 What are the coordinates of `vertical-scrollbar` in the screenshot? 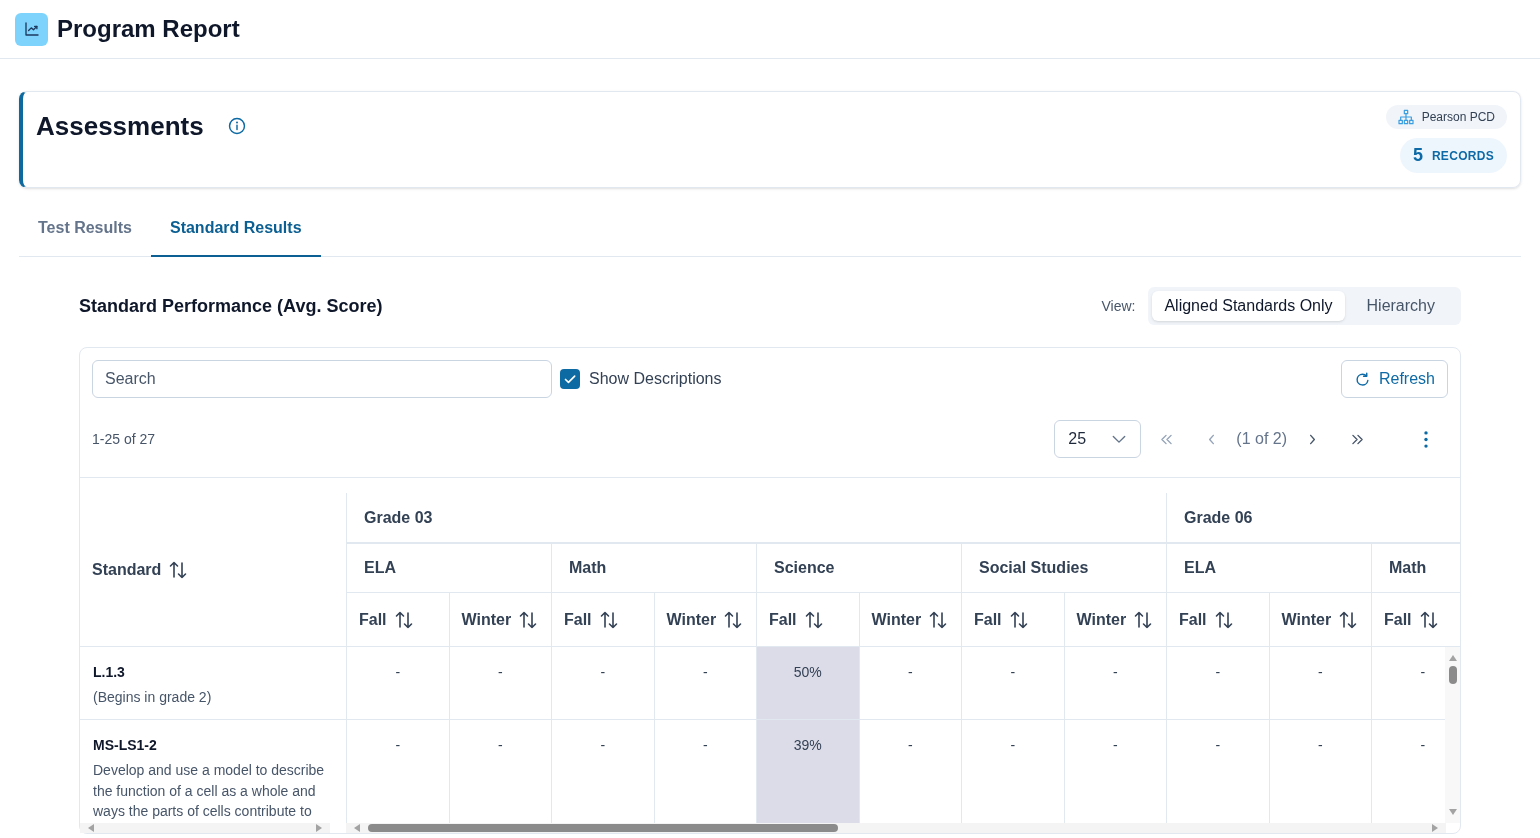 It's located at (1452, 735).